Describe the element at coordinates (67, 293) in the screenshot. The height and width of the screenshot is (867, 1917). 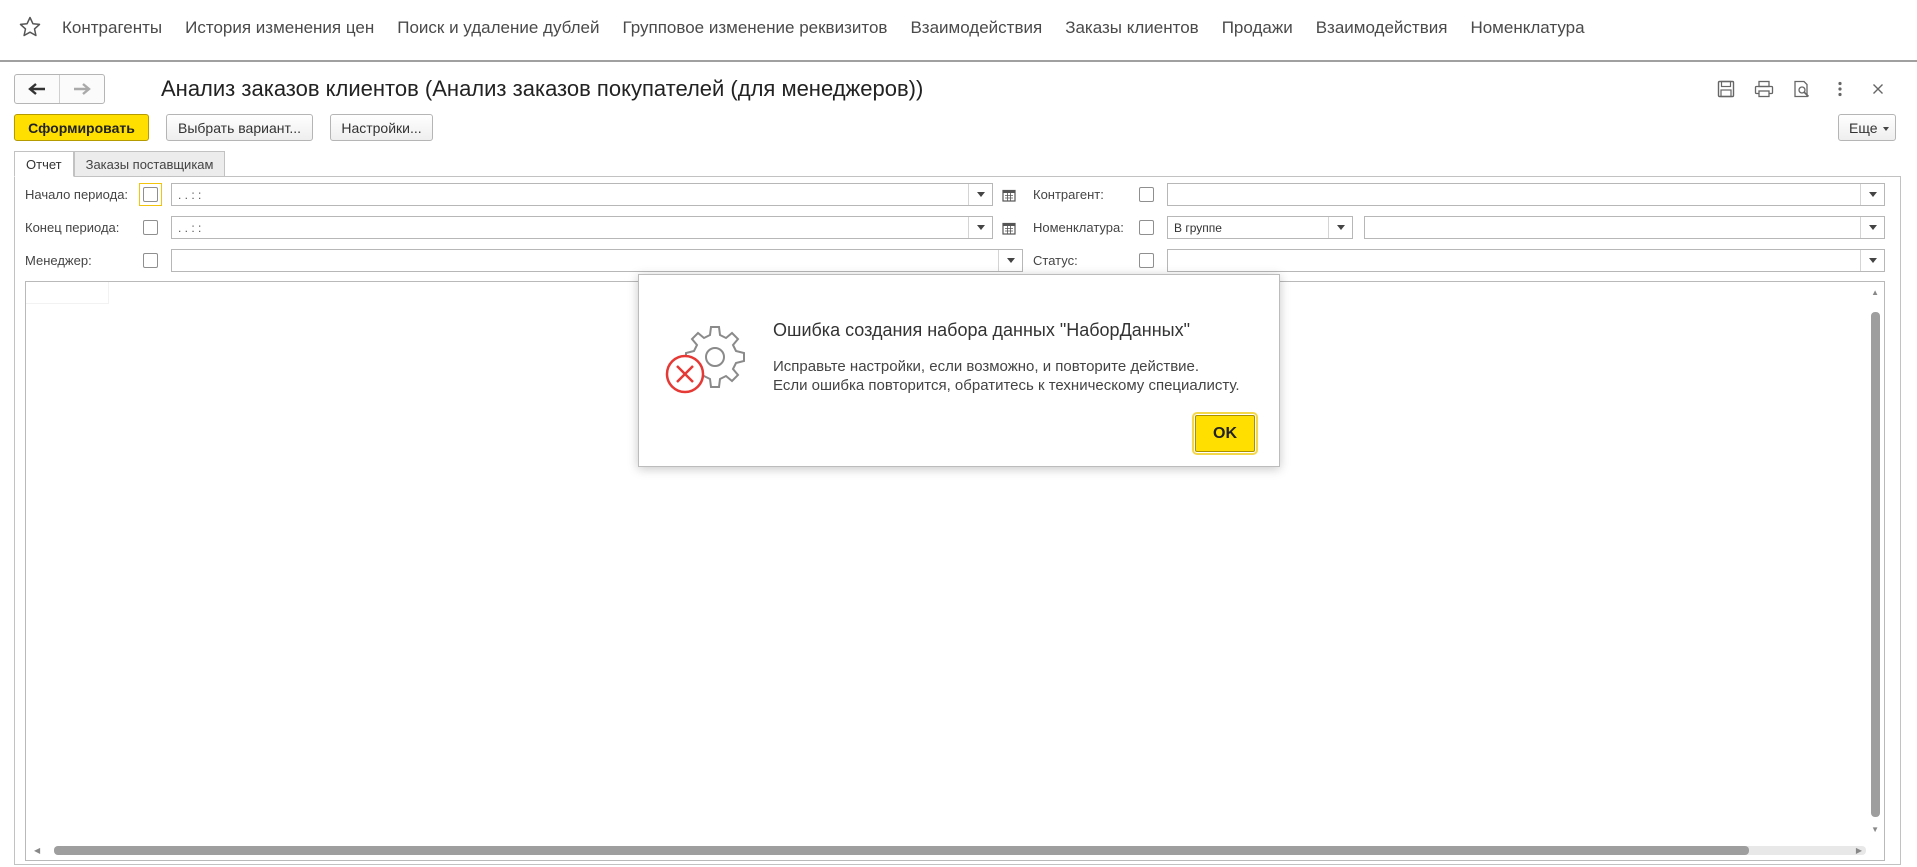
I see `report-cell` at that location.